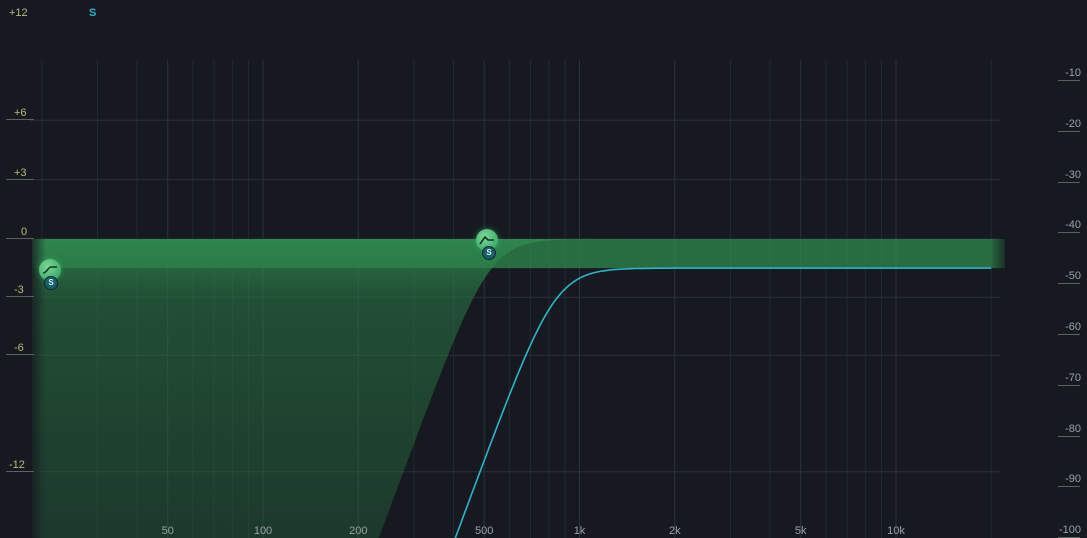 This screenshot has width=1087, height=538. I want to click on db-axis-label: -30, so click(1073, 174).